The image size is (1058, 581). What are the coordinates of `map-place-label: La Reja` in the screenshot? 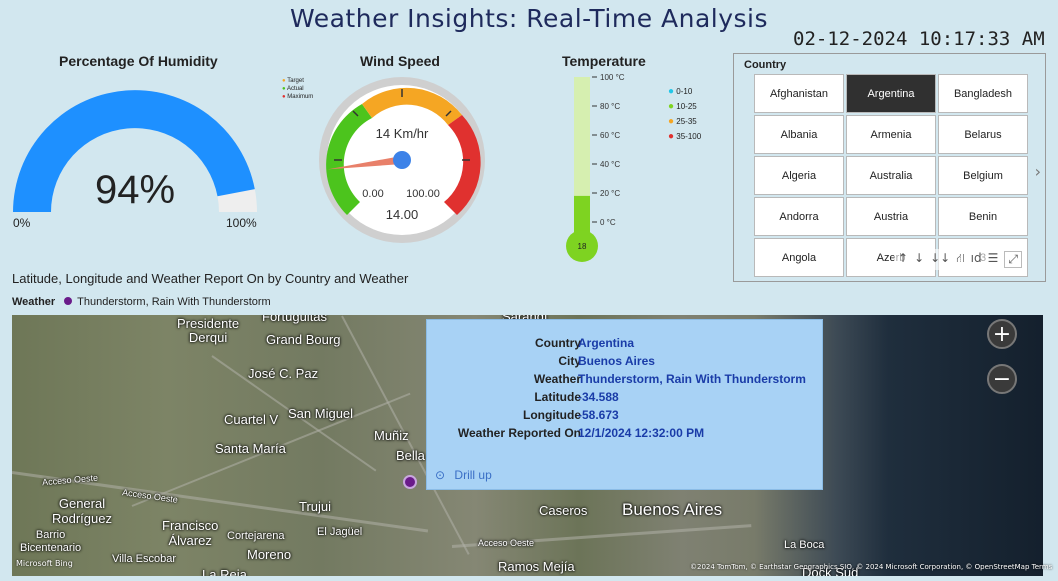 It's located at (224, 571).